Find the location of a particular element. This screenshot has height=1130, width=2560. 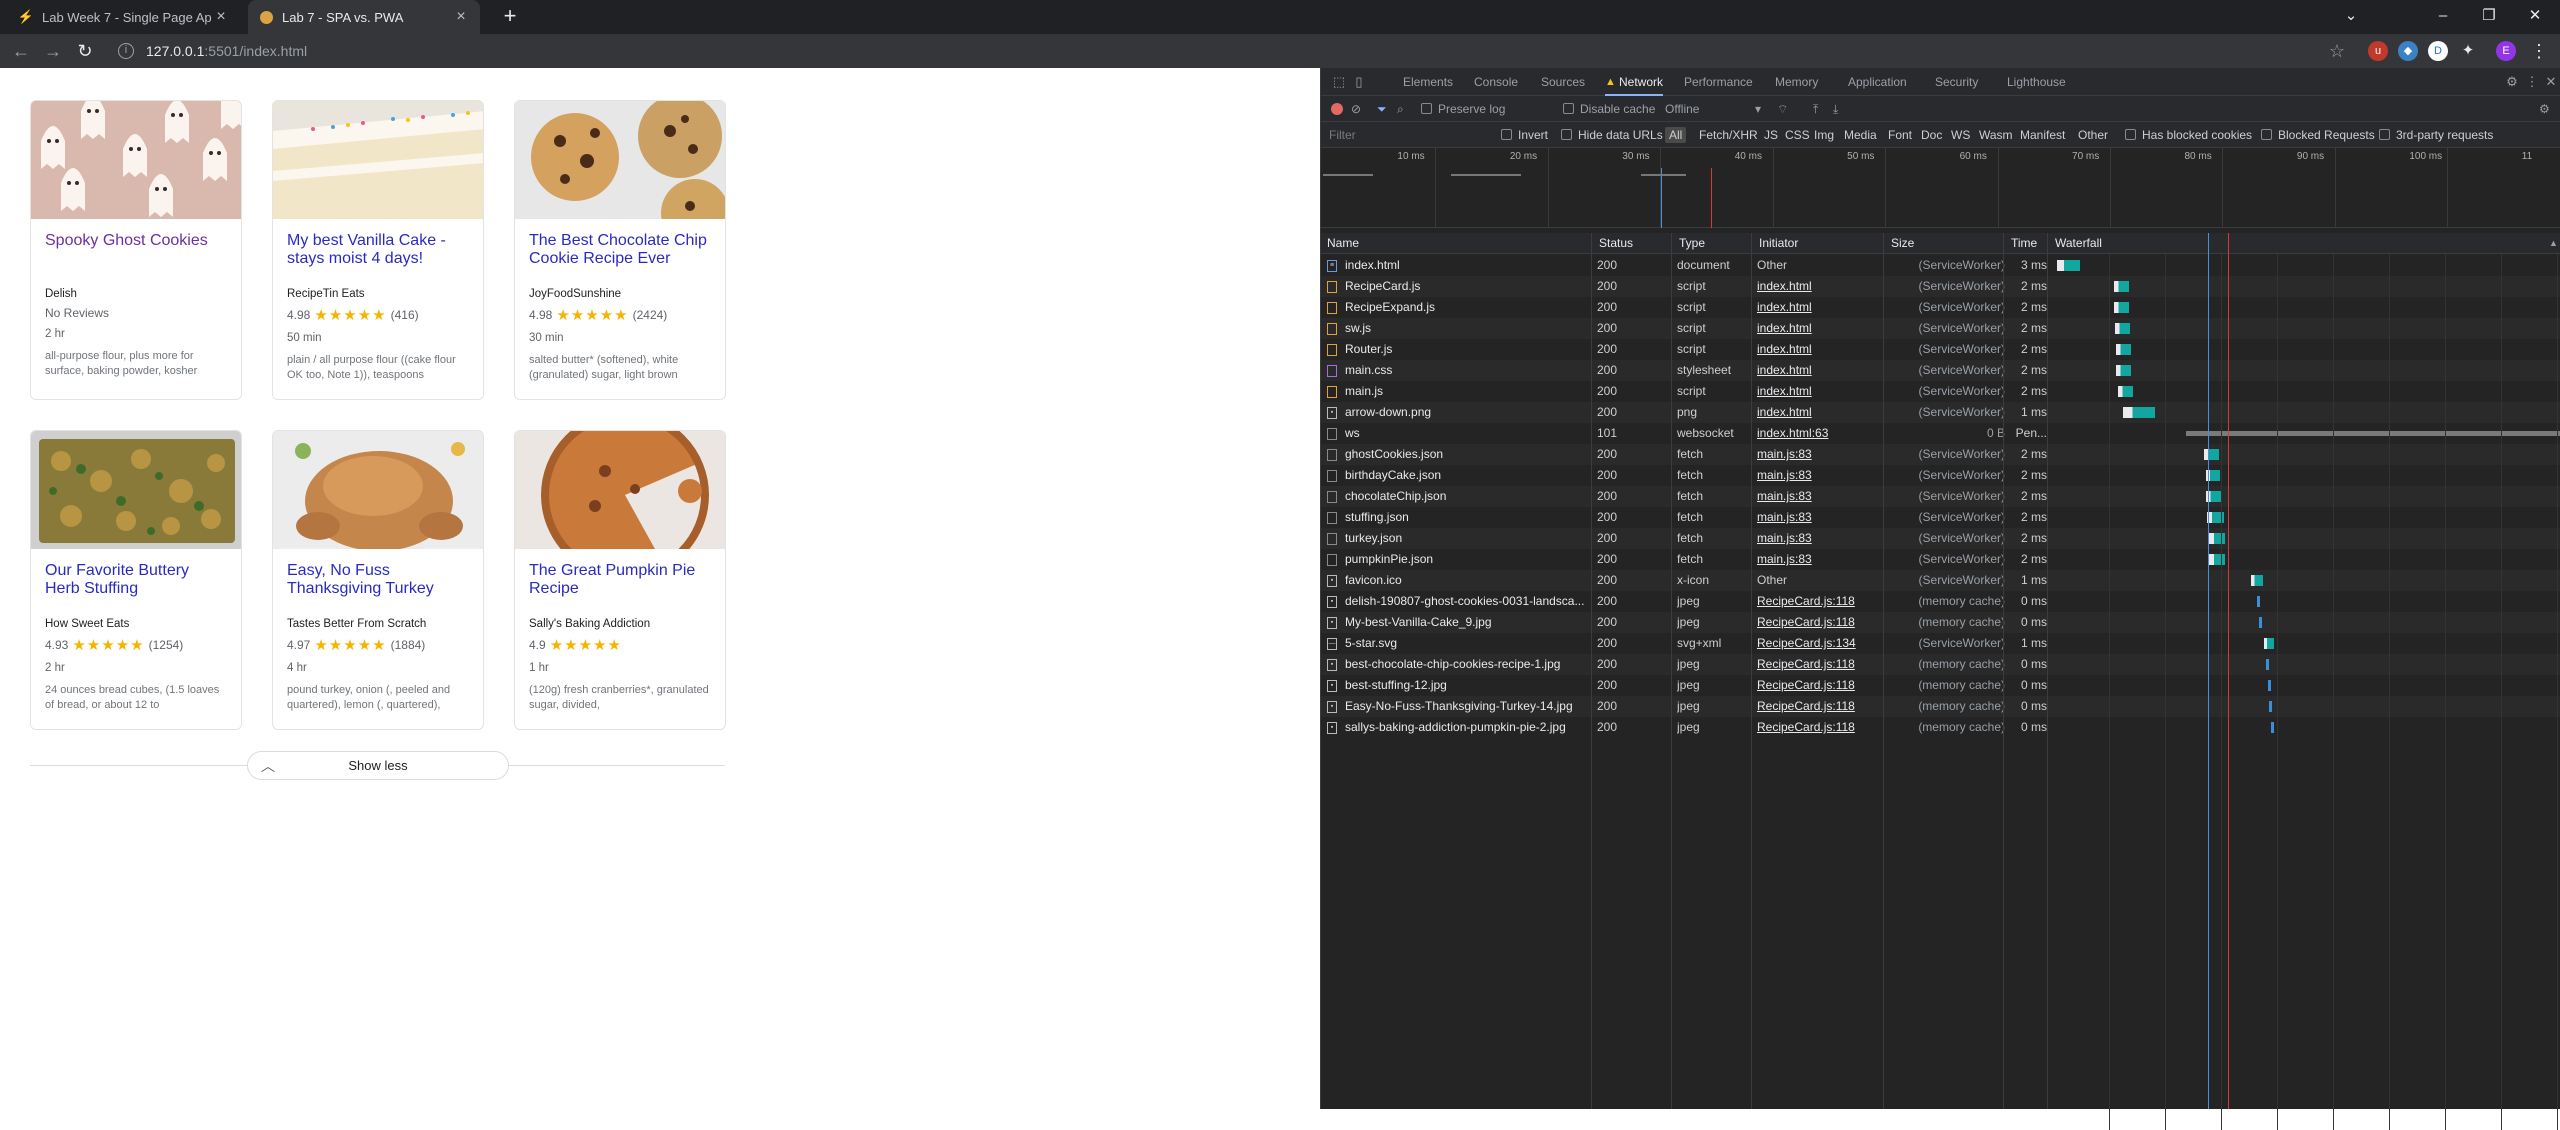

third-party-requests-checkbox: 3rd-party requests is located at coordinates (2436, 135).